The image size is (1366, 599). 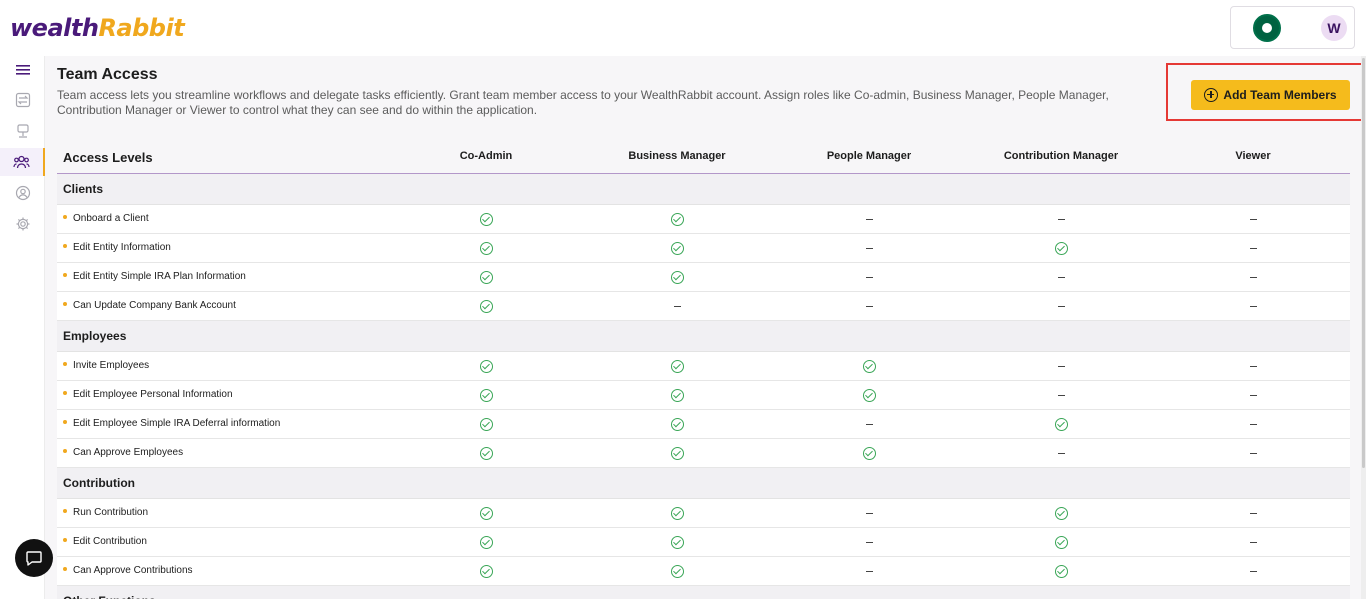 I want to click on role-header: Business Manager, so click(x=677, y=156).